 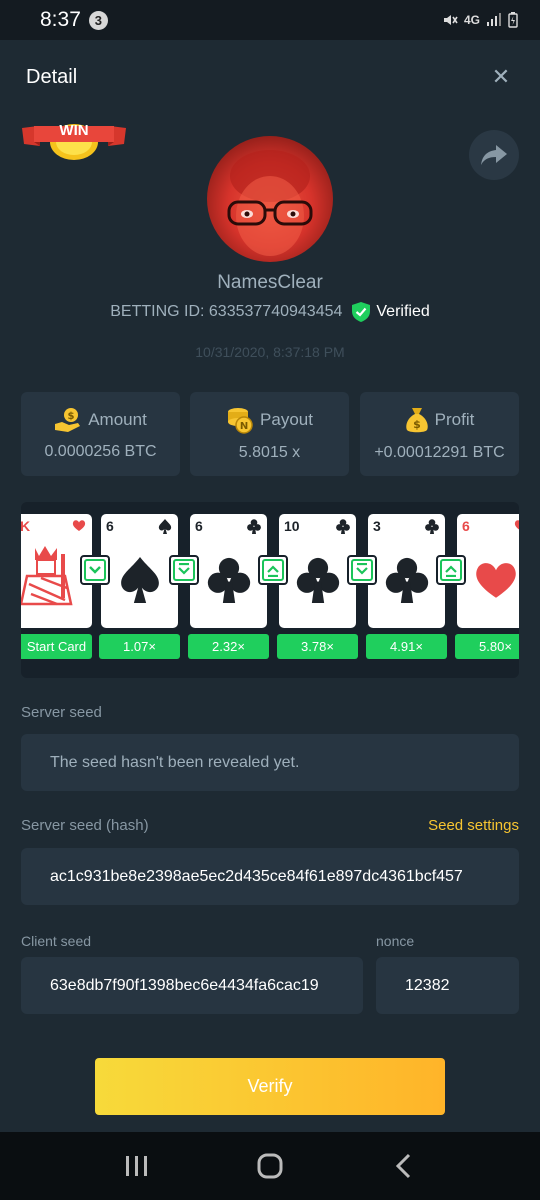 What do you see at coordinates (513, 20) in the screenshot?
I see `battery-icon` at bounding box center [513, 20].